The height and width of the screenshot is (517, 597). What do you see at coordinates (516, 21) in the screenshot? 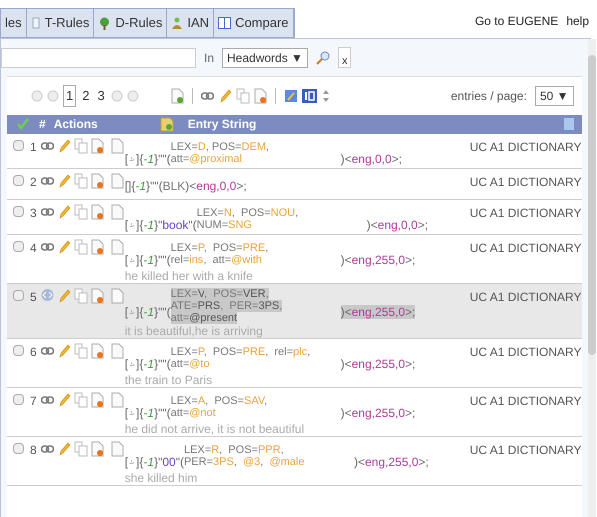
I see `top-link: Go to EUGENE` at bounding box center [516, 21].